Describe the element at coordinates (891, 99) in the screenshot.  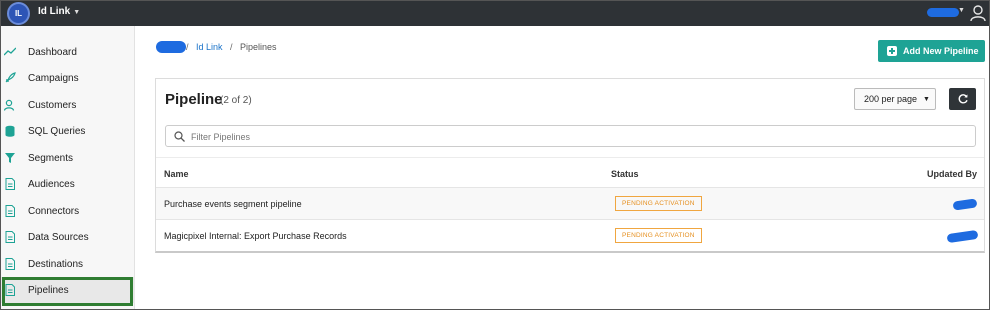
I see `per-page-value: 200 per page` at that location.